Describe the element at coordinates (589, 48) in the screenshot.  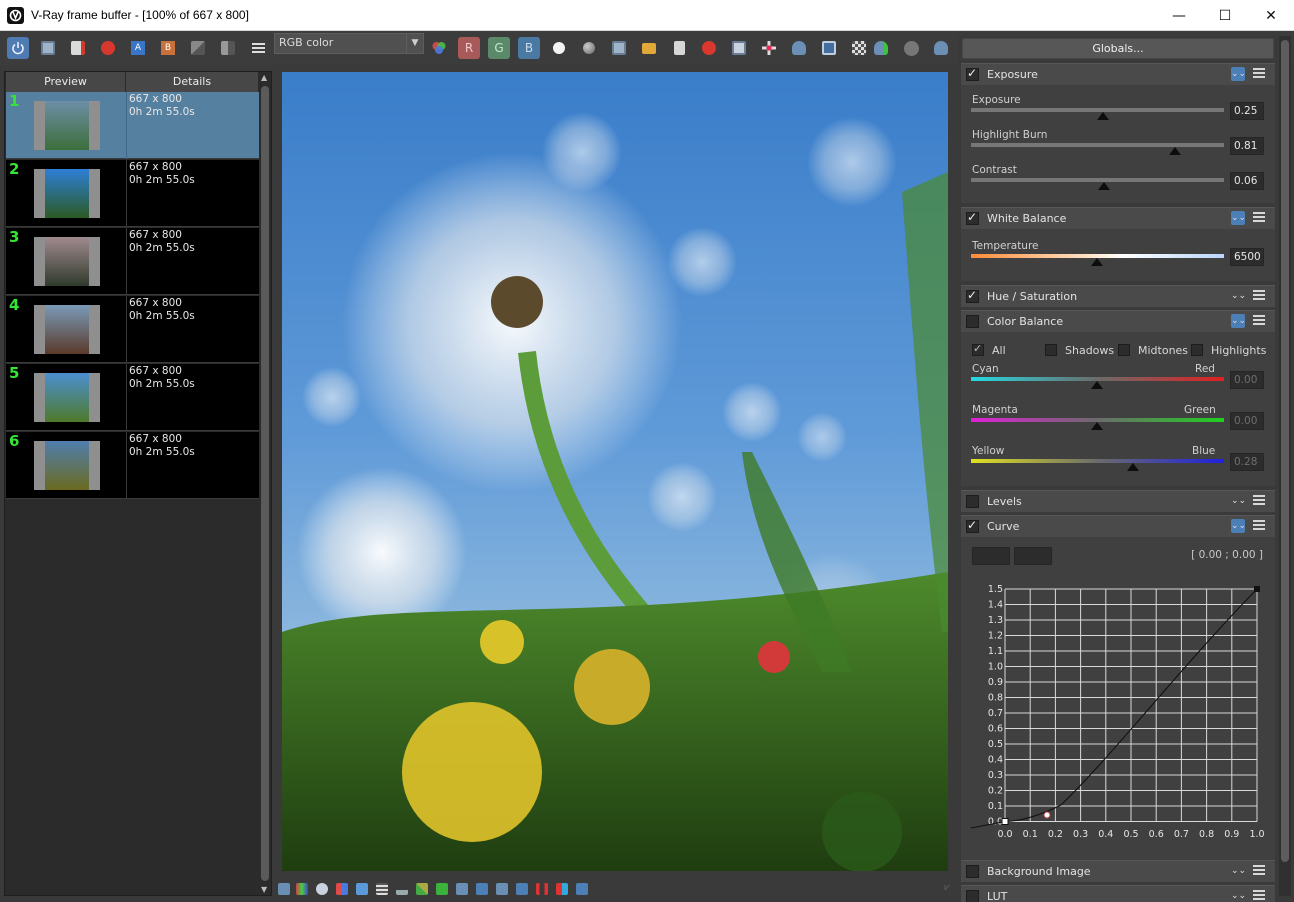
I see `monochrome-button` at that location.